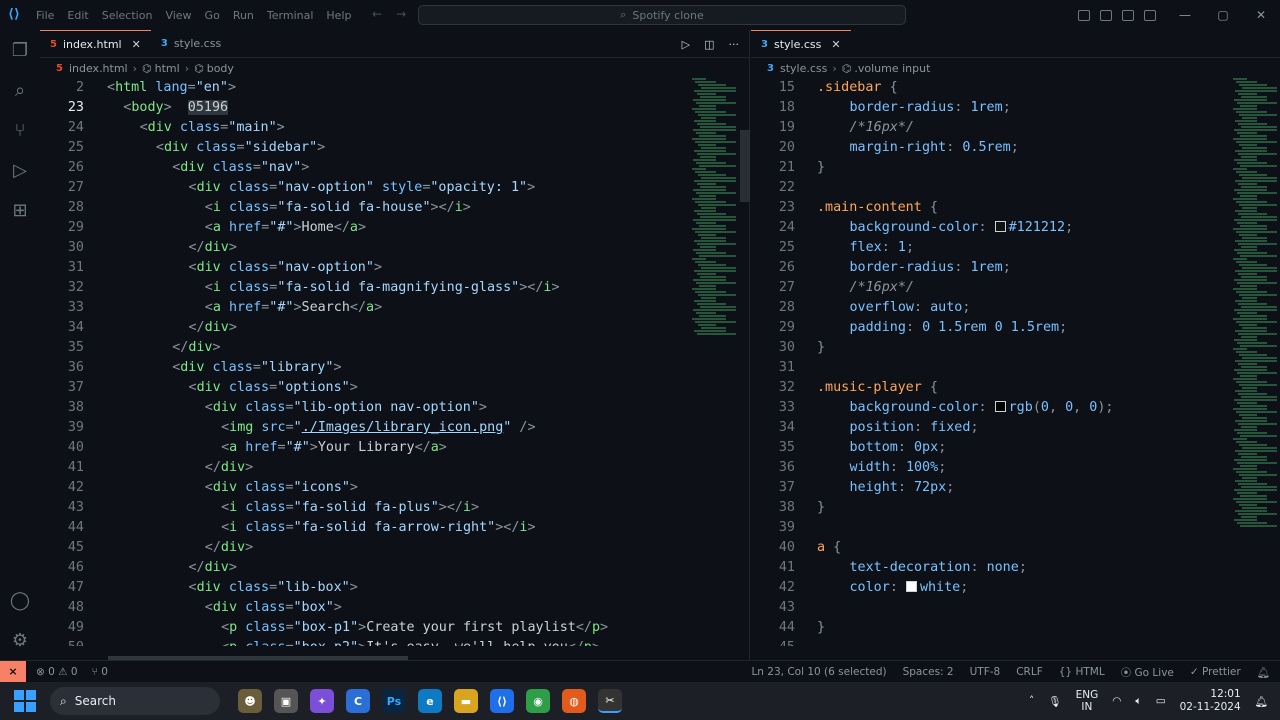 Image resolution: width=1280 pixels, height=720 pixels. What do you see at coordinates (1015, 208) in the screenshot?
I see `code-line: 23 .main-content {` at bounding box center [1015, 208].